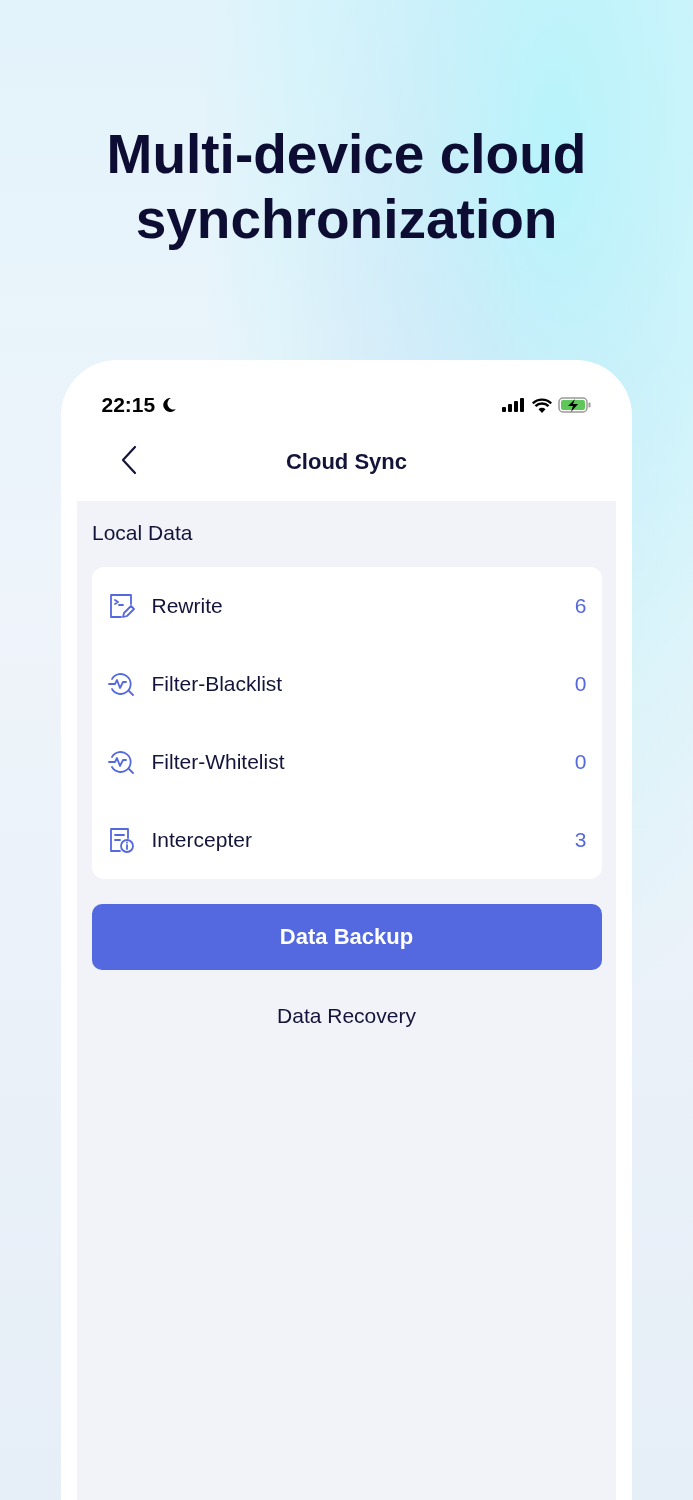 Image resolution: width=693 pixels, height=1500 pixels. I want to click on data-row: Rewrite 6, so click(346, 606).